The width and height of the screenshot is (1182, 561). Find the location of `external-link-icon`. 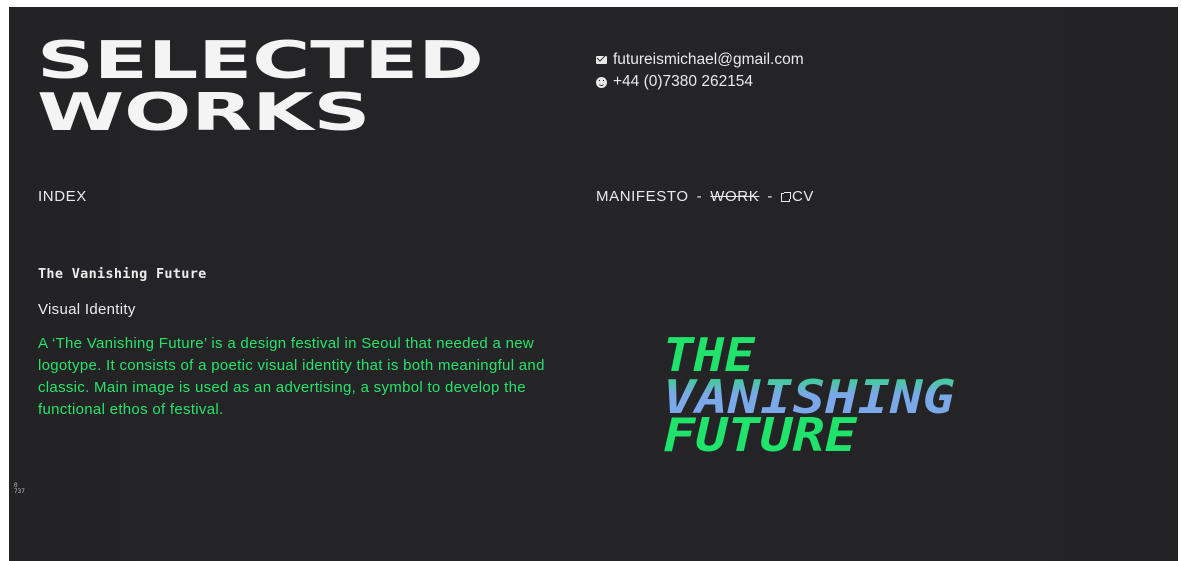

external-link-icon is located at coordinates (785, 197).